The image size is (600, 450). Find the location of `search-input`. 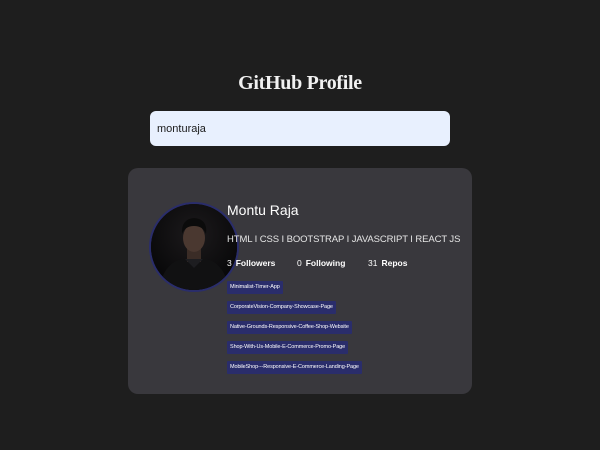

search-input is located at coordinates (300, 128).